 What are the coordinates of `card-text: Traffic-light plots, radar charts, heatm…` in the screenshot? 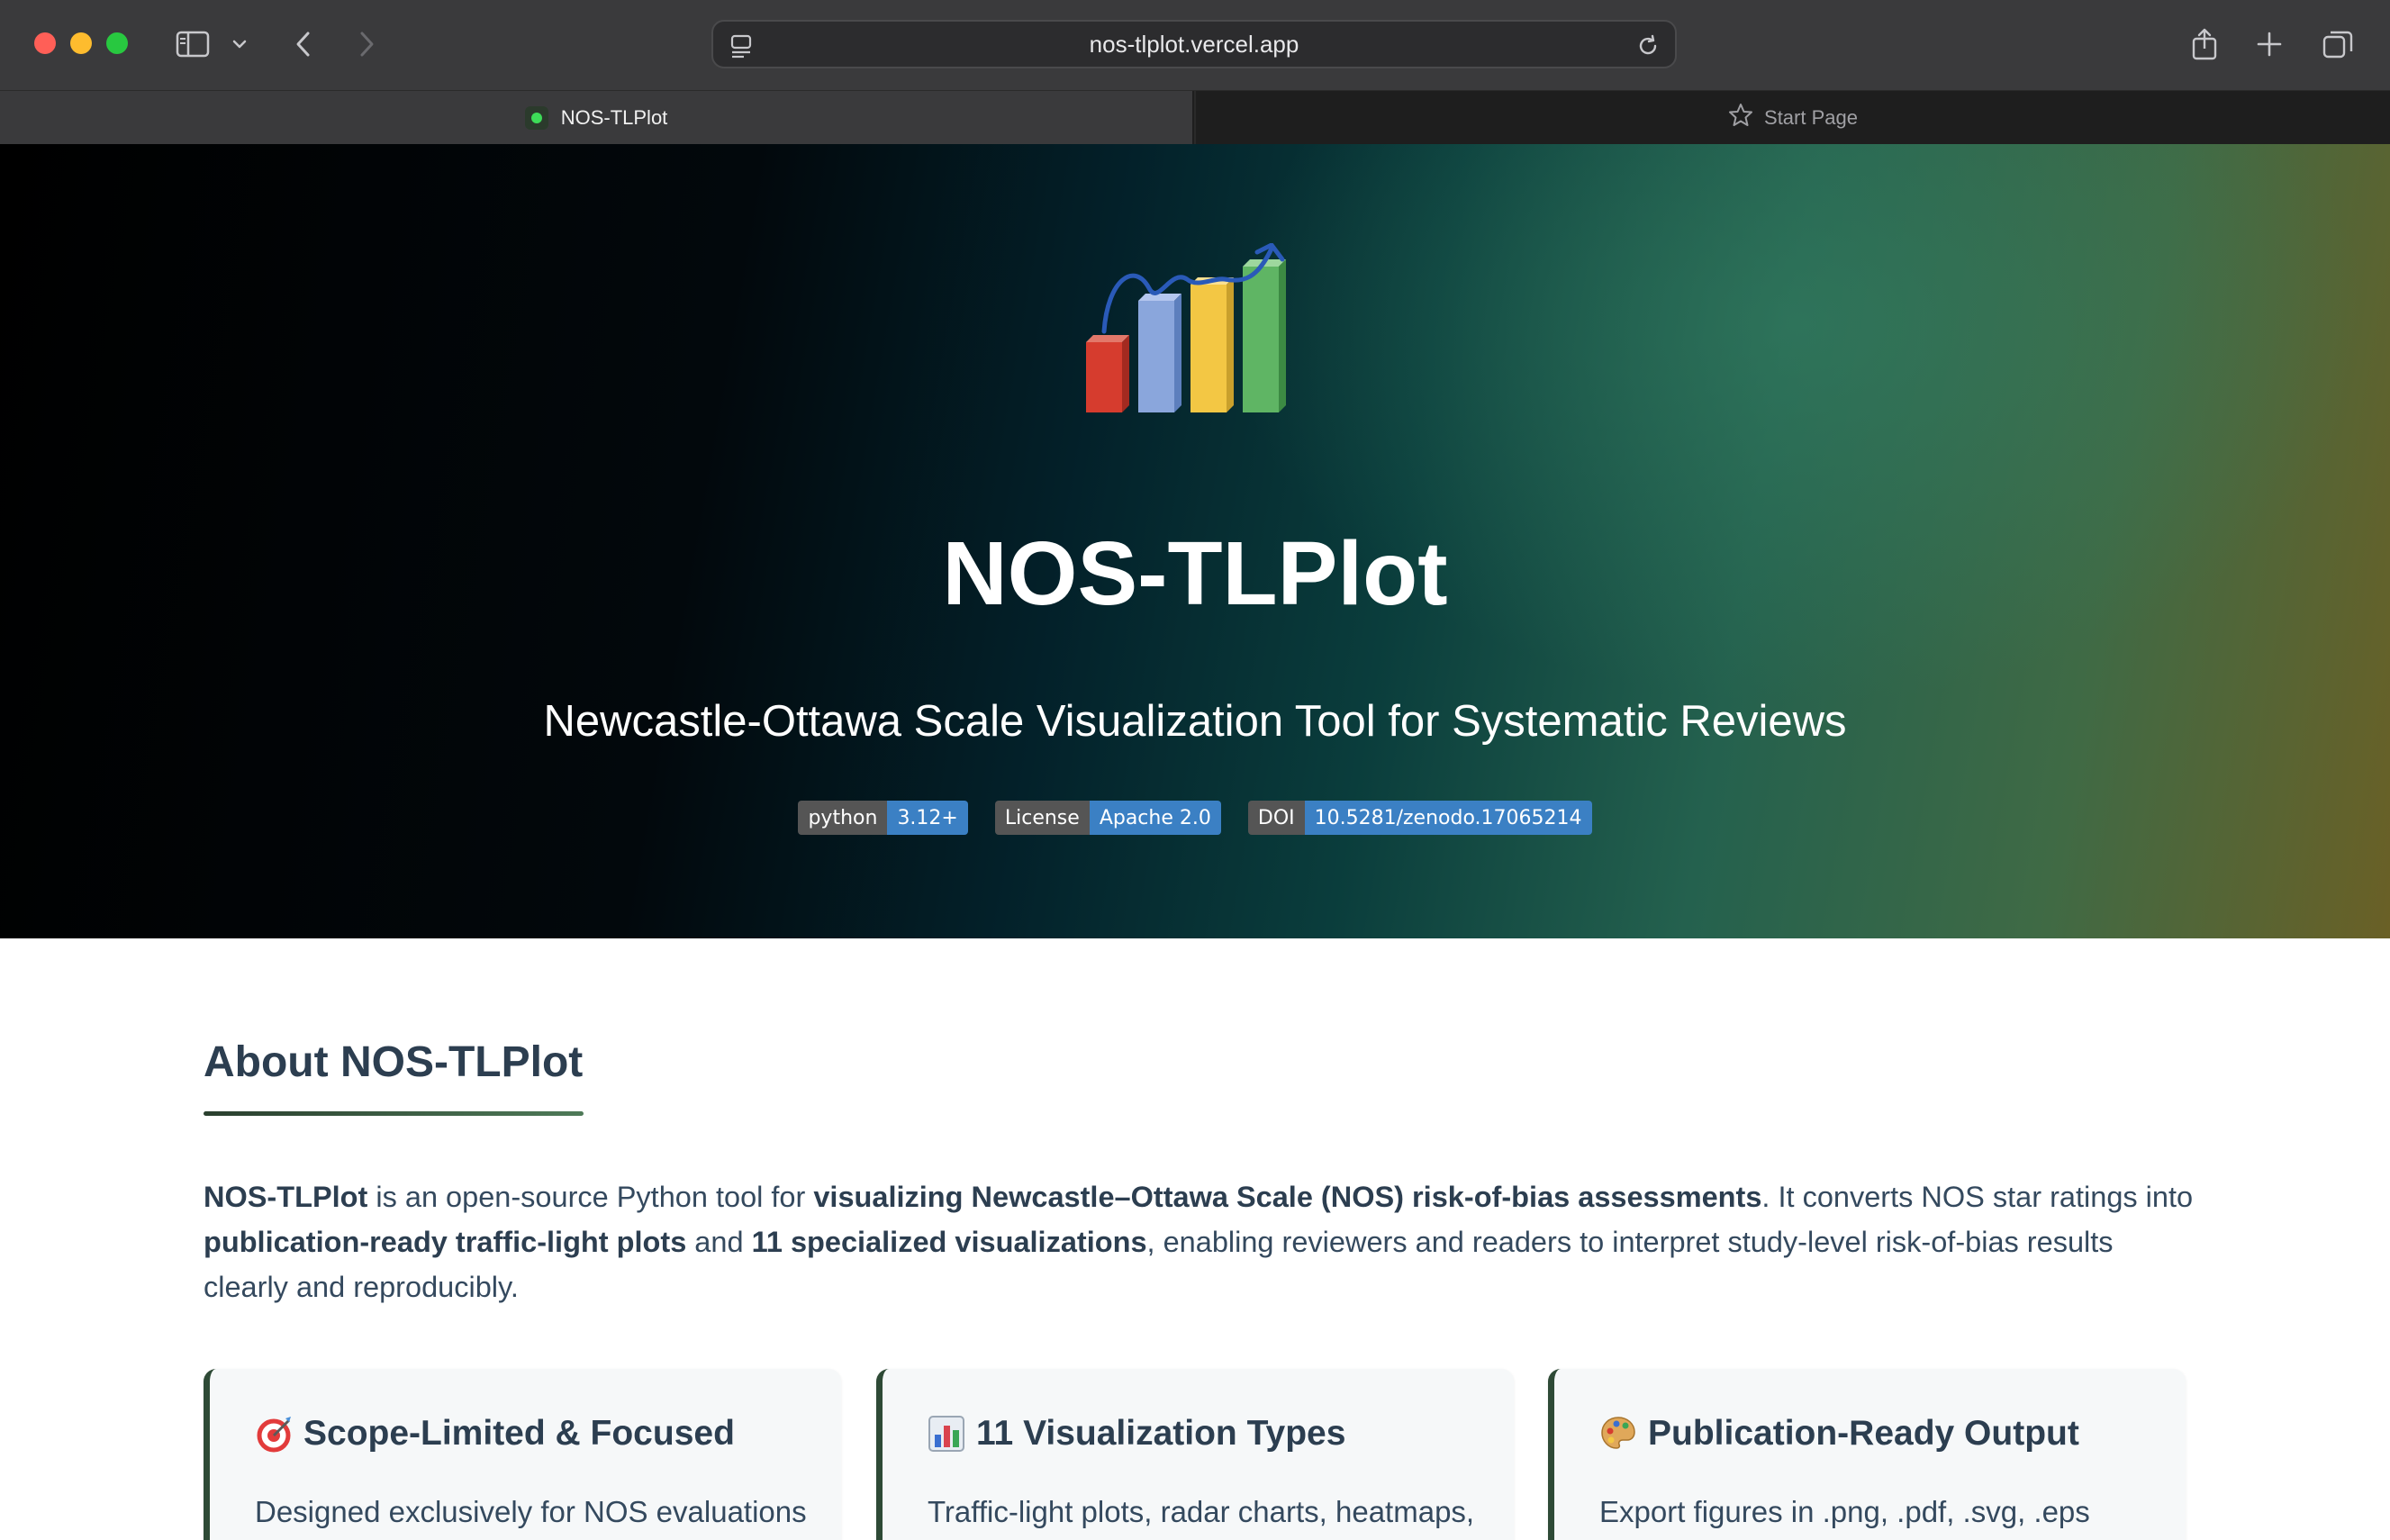 It's located at (1201, 1511).